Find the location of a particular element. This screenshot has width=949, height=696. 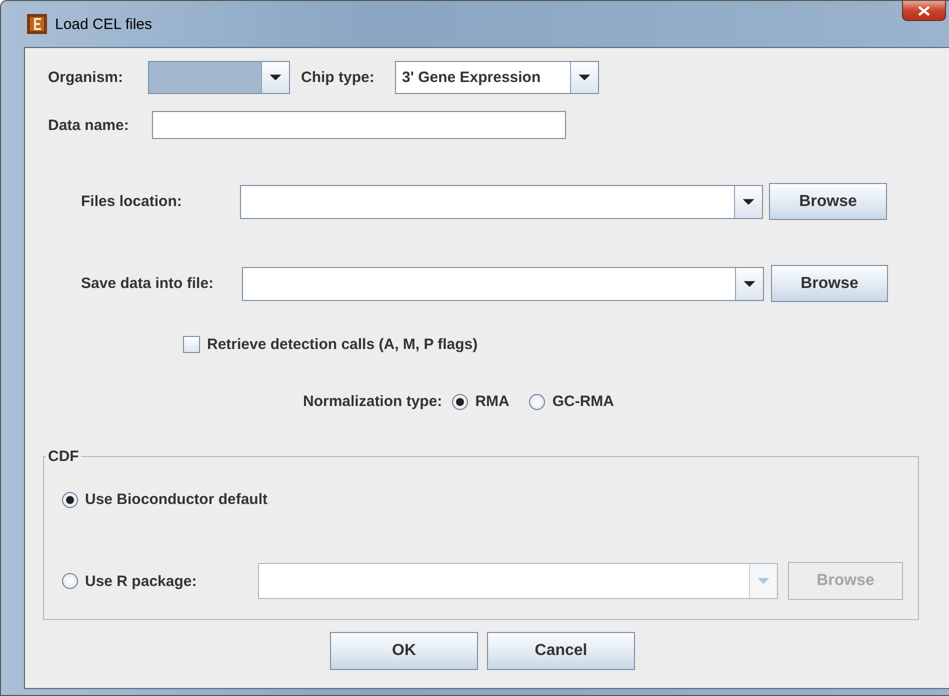

cancel-button: Cancel is located at coordinates (561, 651).